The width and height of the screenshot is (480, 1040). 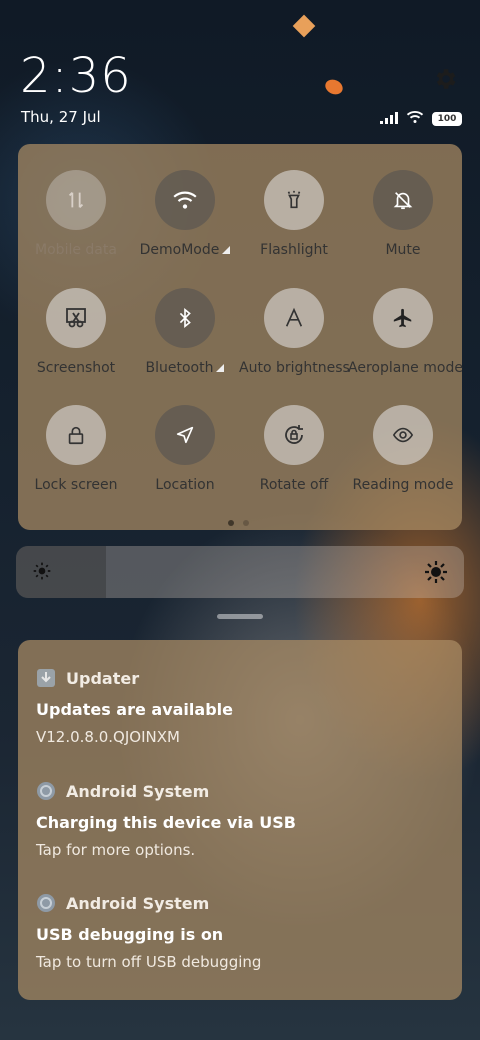 I want to click on notification-body: V12.0.8.0.QJOINXM, so click(x=108, y=737).